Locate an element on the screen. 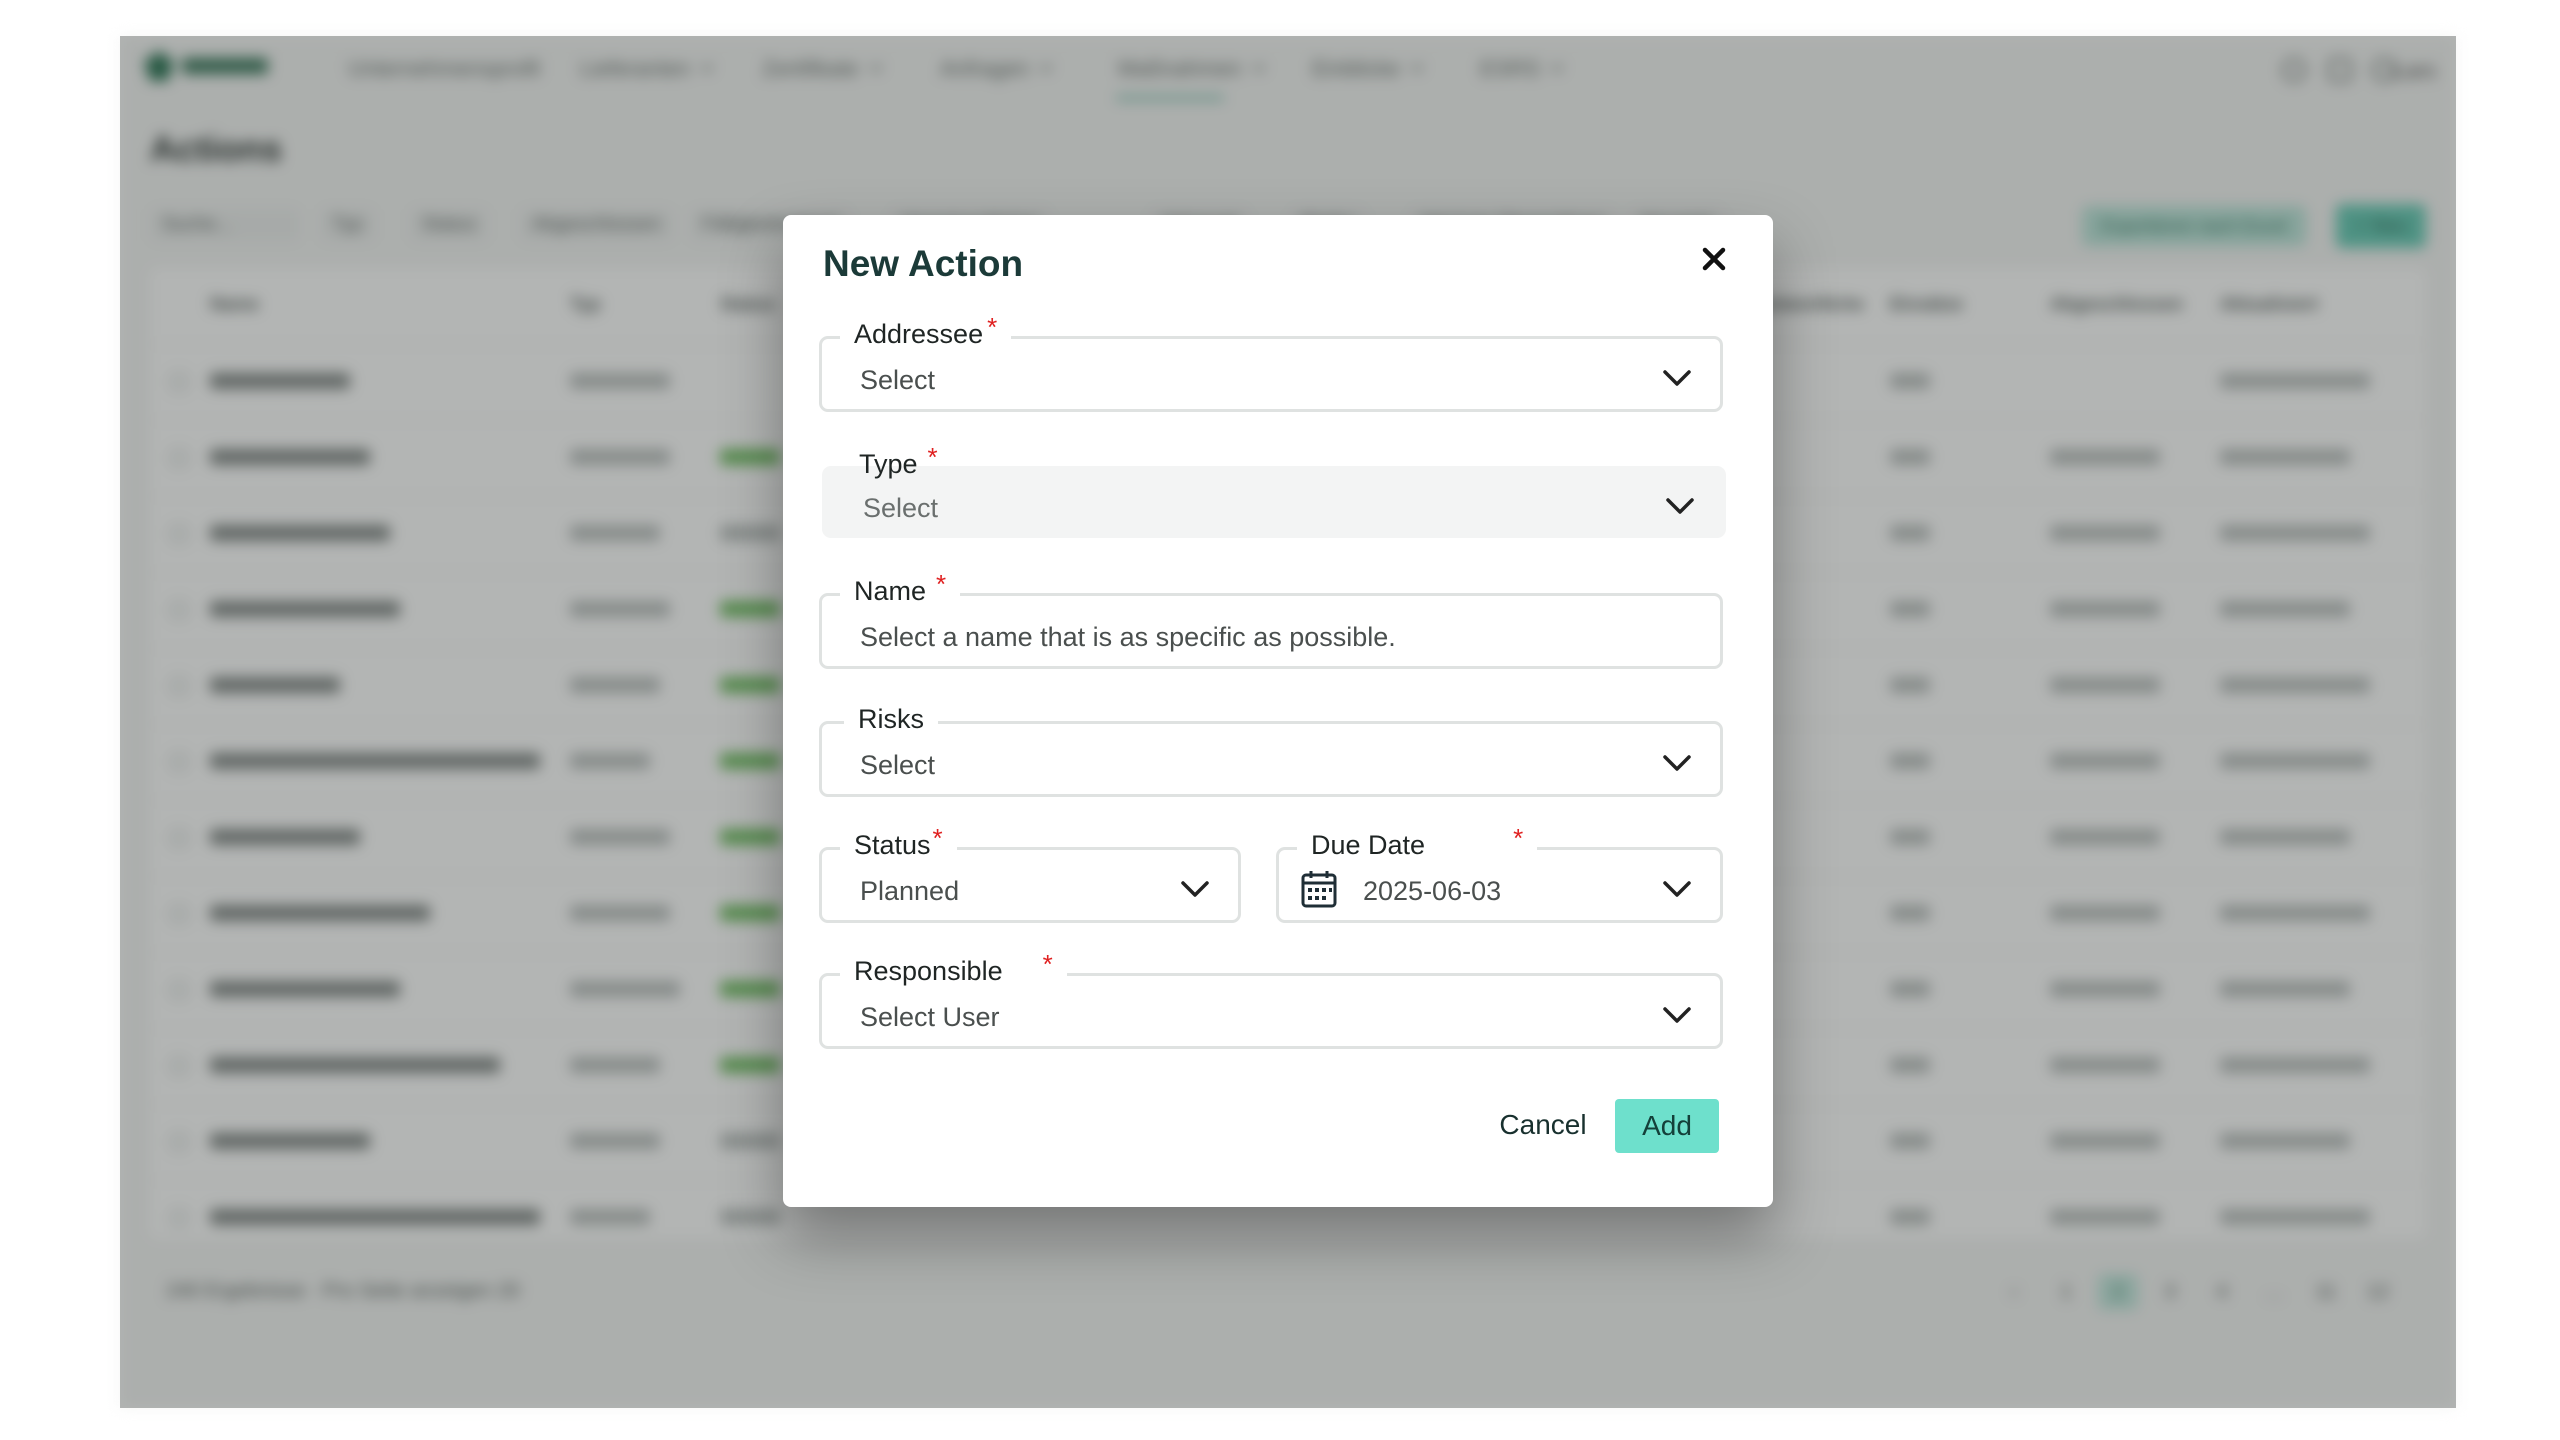  status-label: Status * is located at coordinates (898, 842).